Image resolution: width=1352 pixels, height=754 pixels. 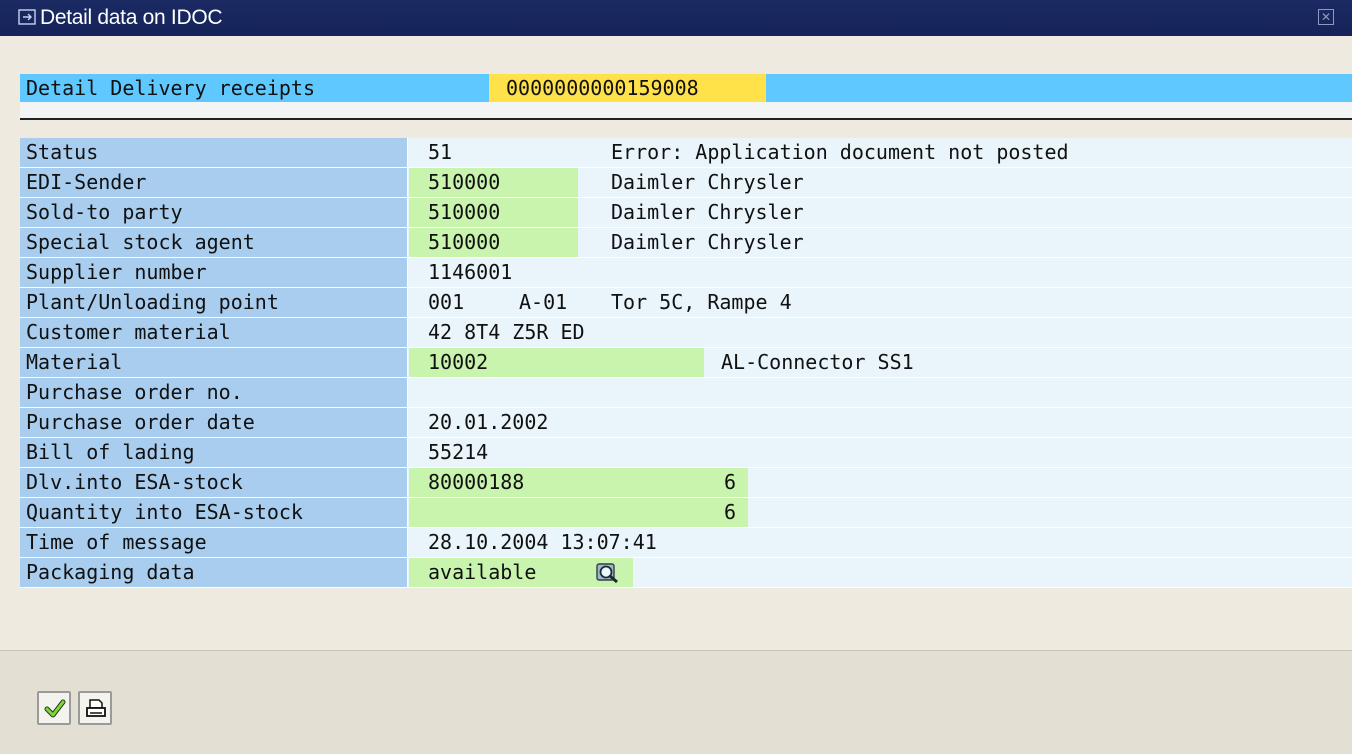 I want to click on checkmark-icon, so click(x=55, y=708).